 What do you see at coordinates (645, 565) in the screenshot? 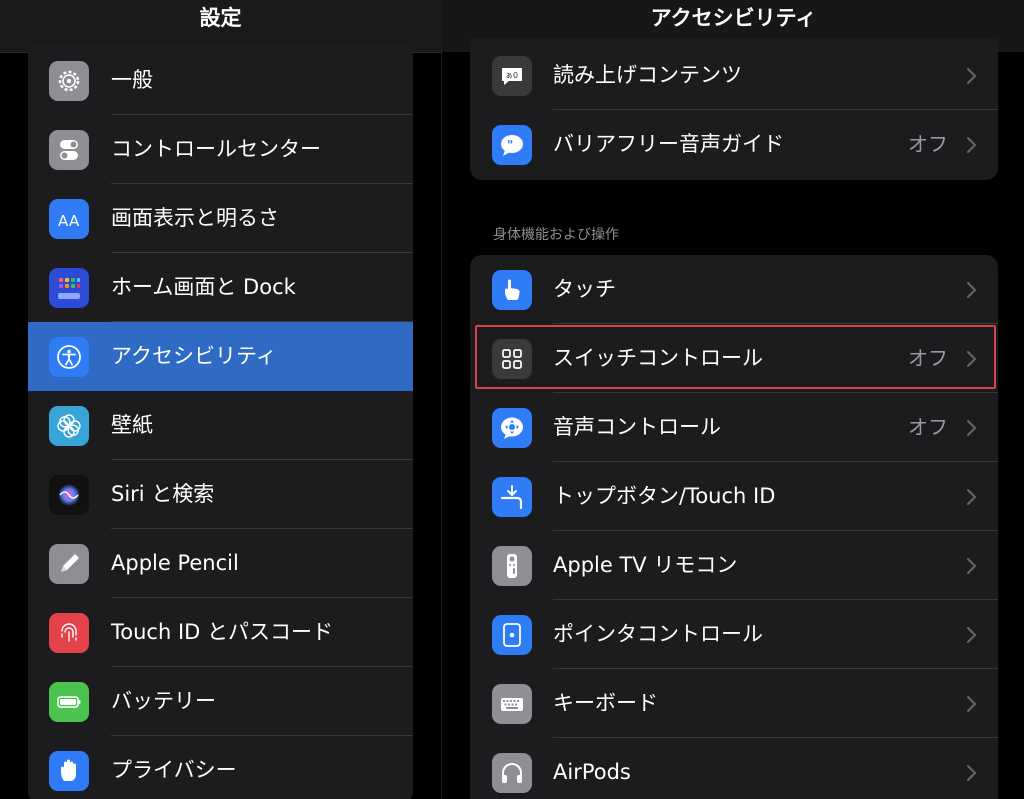
I see `row-label: Apple TV リモコン` at bounding box center [645, 565].